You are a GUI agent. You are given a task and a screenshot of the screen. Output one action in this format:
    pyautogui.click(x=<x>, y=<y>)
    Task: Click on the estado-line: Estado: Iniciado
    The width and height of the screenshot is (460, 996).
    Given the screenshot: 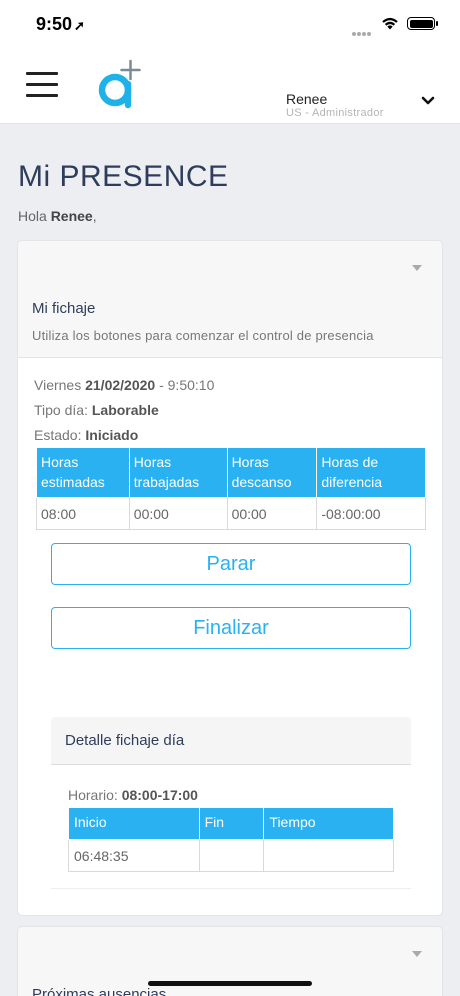 What is the action you would take?
    pyautogui.click(x=86, y=435)
    